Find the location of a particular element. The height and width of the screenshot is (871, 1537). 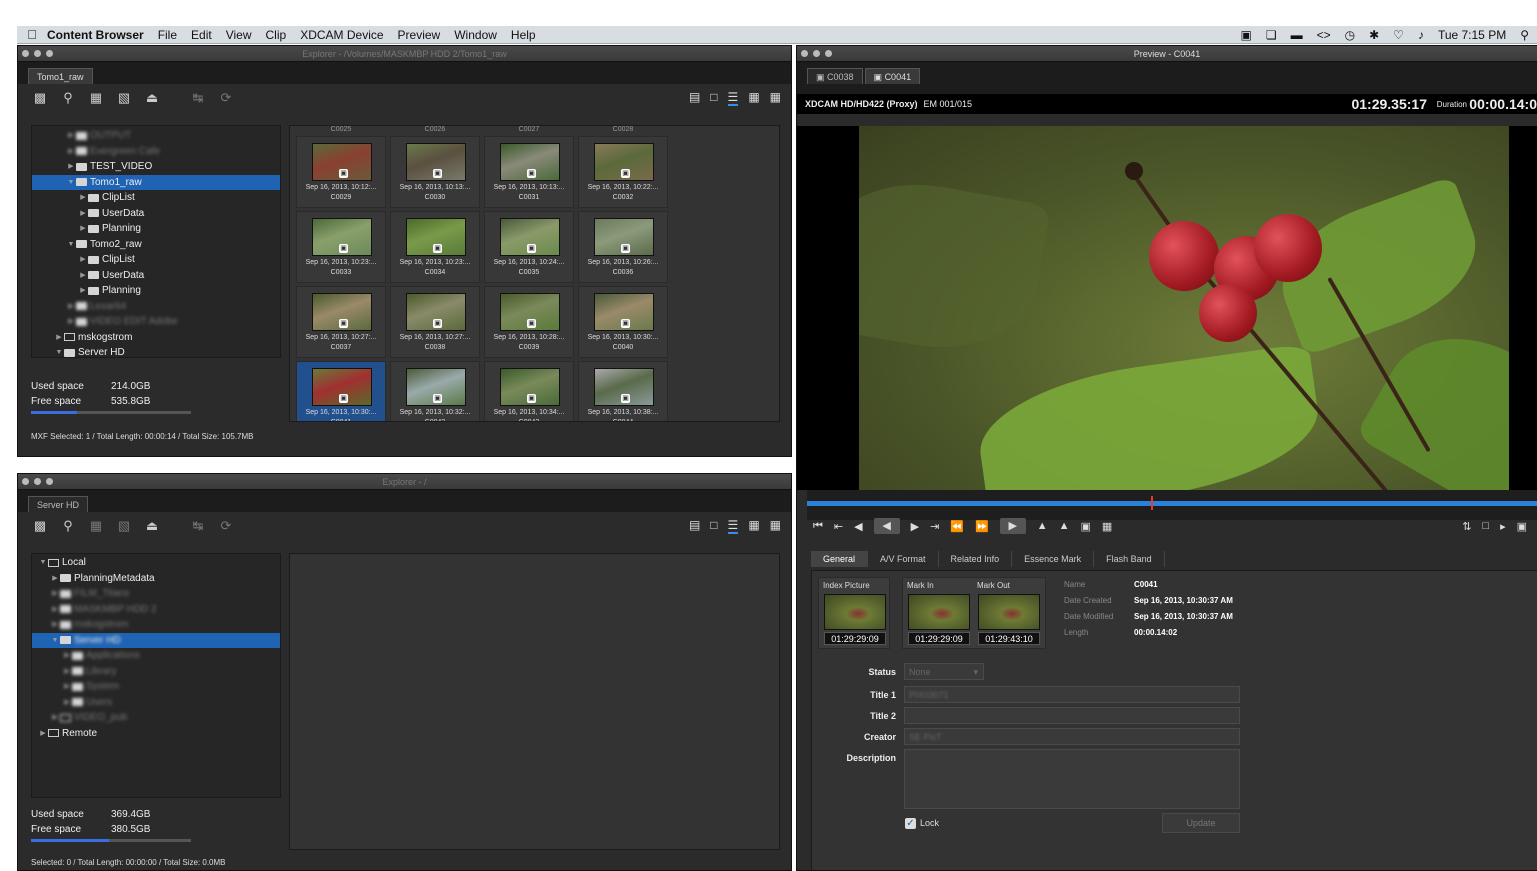

index-picture-thumb is located at coordinates (855, 612).